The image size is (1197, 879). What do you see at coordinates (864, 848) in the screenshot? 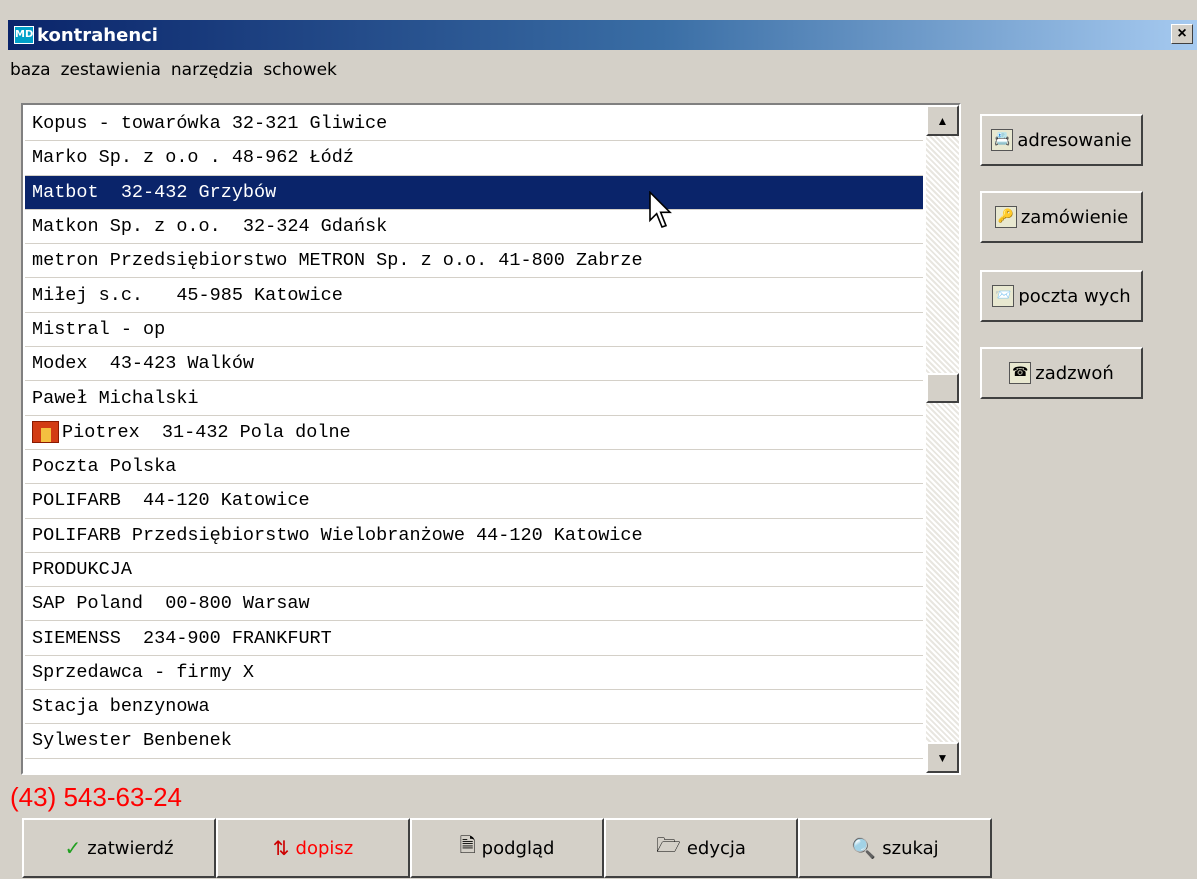
I see `search-icon: 🔍` at bounding box center [864, 848].